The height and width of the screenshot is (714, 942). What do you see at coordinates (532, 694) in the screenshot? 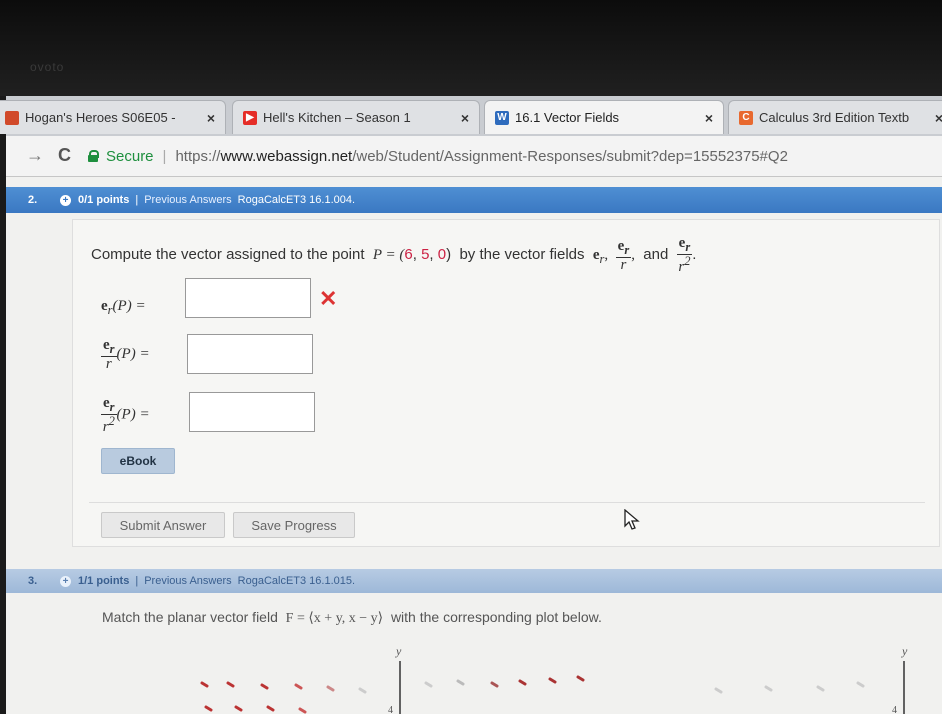
I see `vector-arrows` at bounding box center [532, 694].